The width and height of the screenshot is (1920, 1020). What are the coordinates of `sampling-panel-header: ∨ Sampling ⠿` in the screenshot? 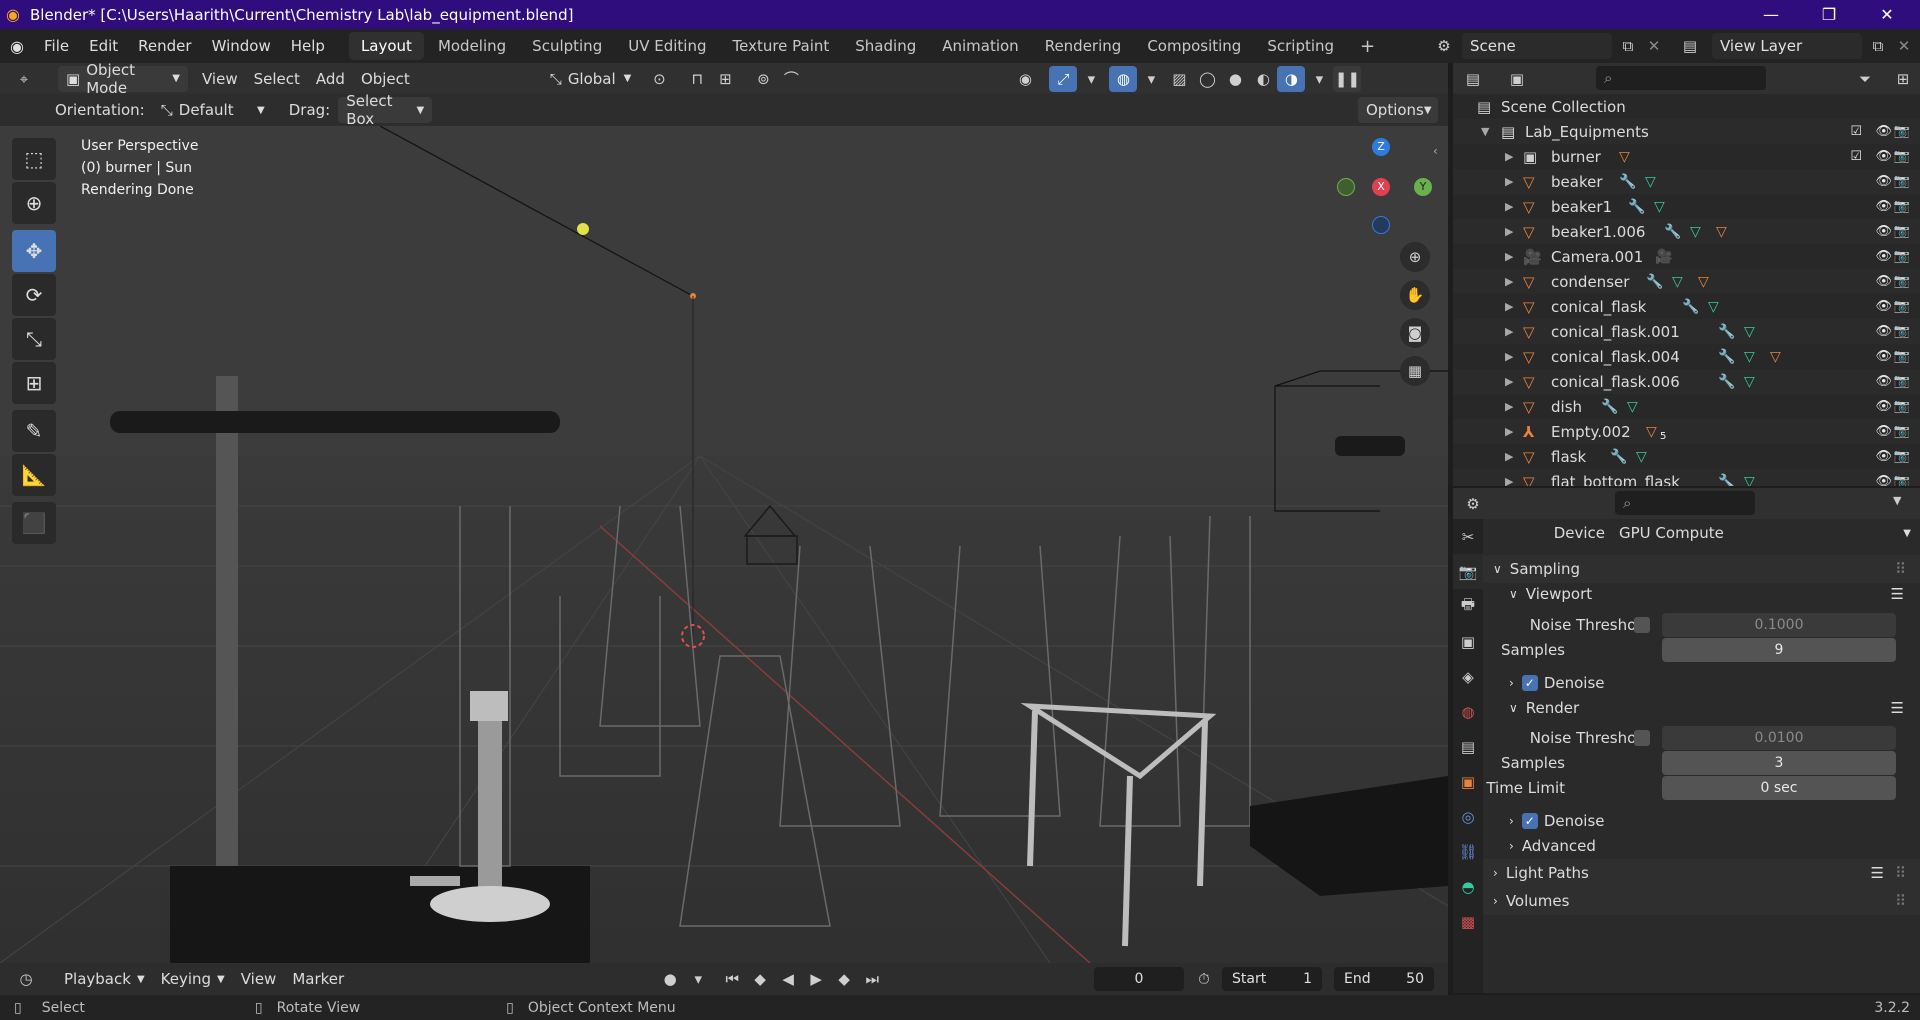 It's located at (1701, 569).